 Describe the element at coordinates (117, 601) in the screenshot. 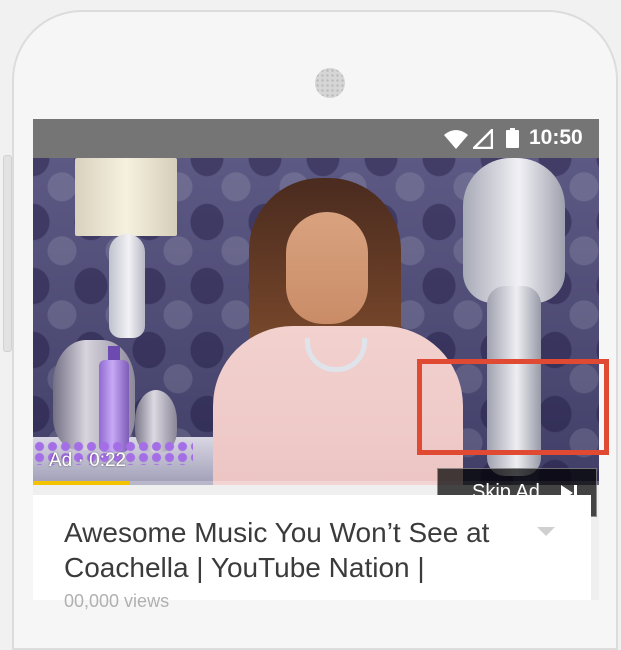

I see `view-count: 00,000 views` at that location.